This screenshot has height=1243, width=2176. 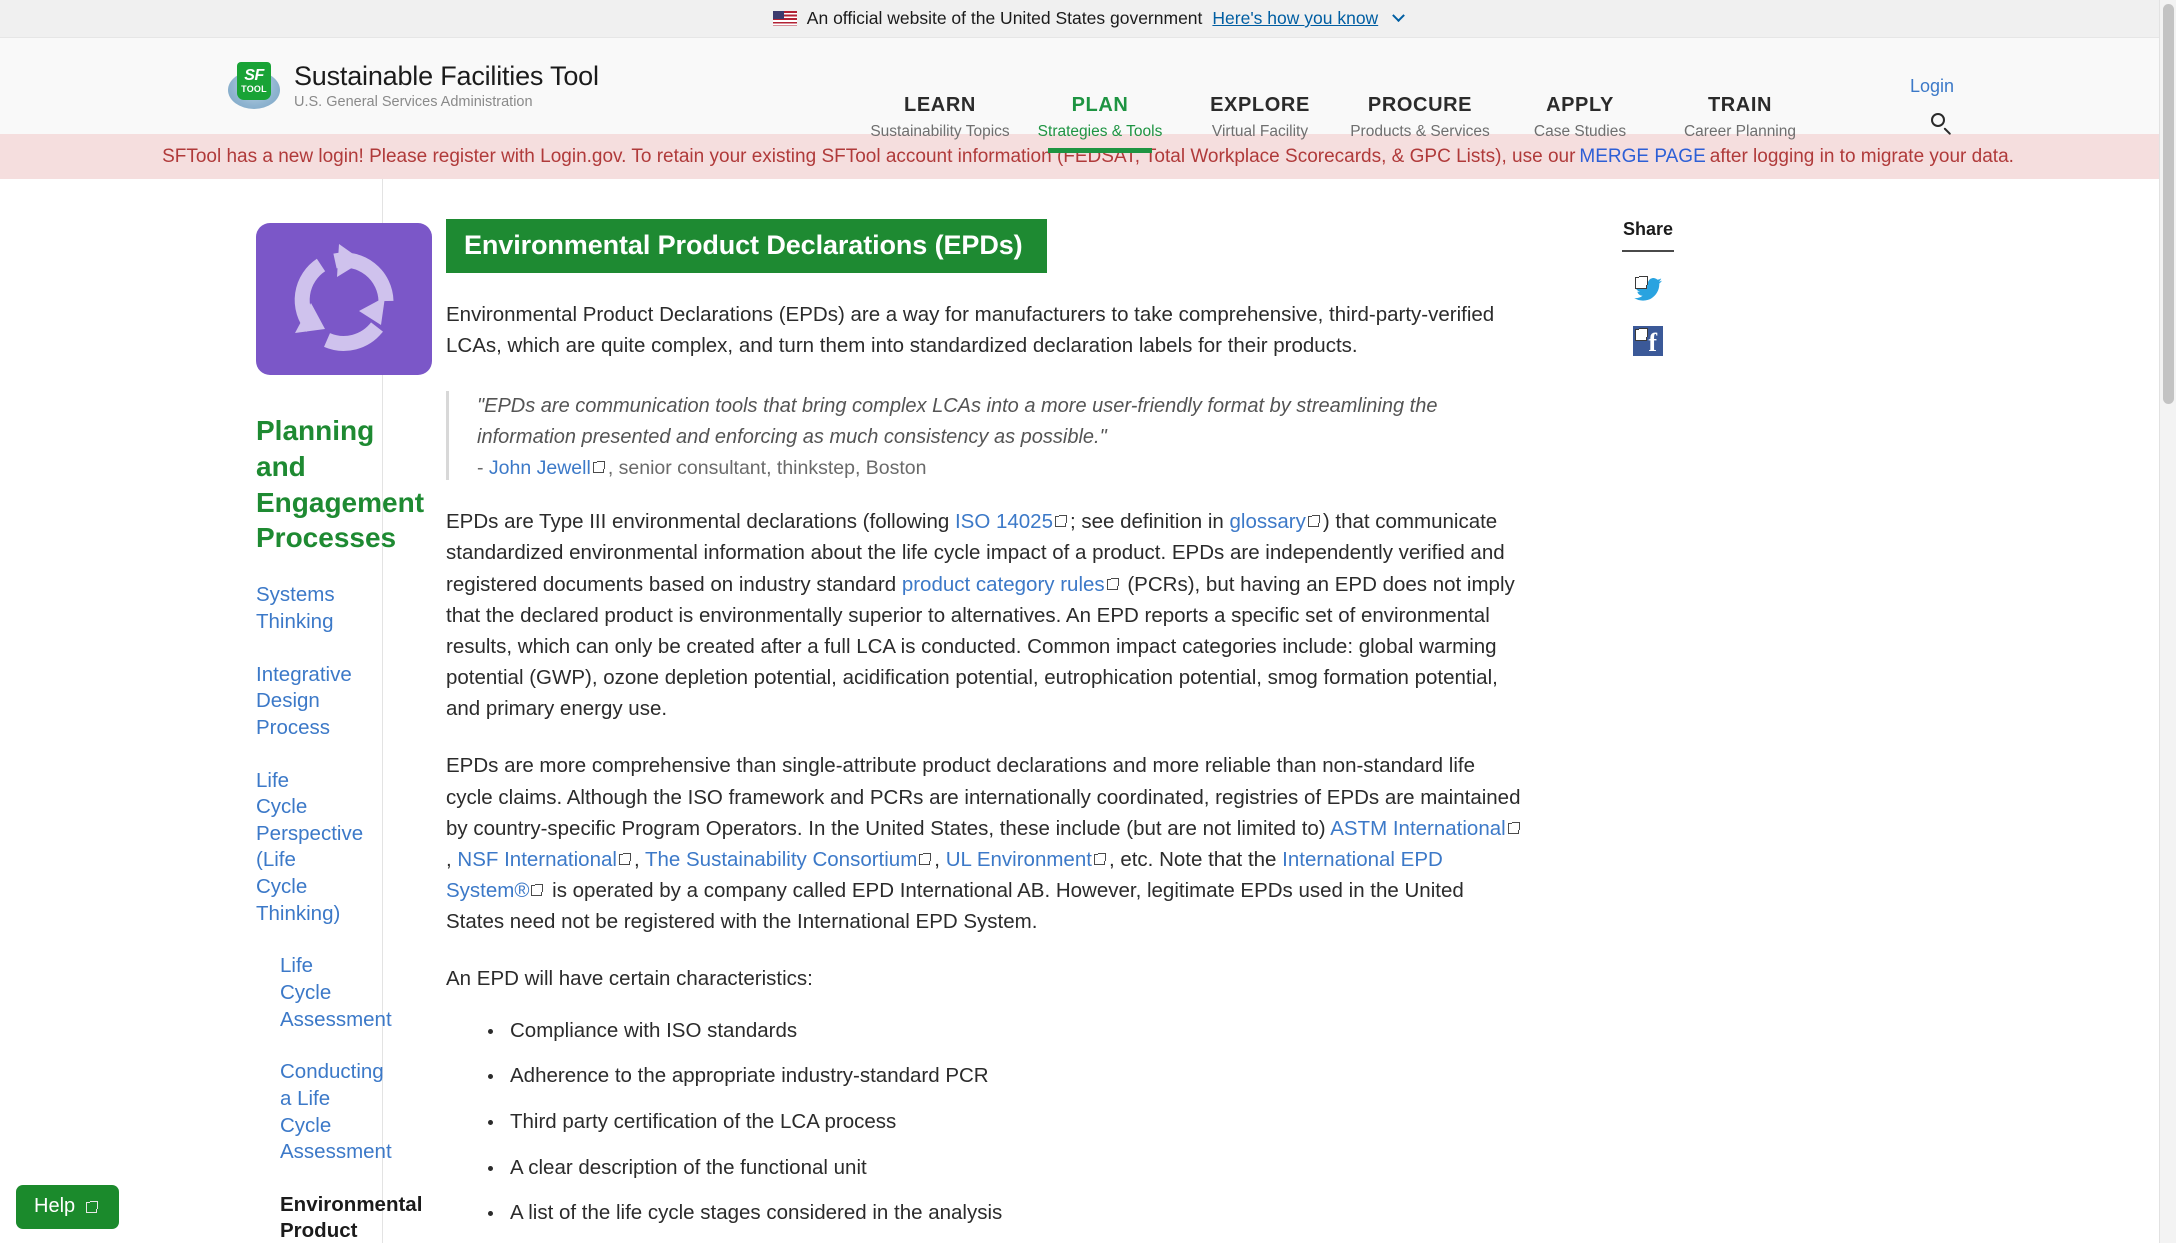 I want to click on p3-text-d: ,, so click(x=940, y=859).